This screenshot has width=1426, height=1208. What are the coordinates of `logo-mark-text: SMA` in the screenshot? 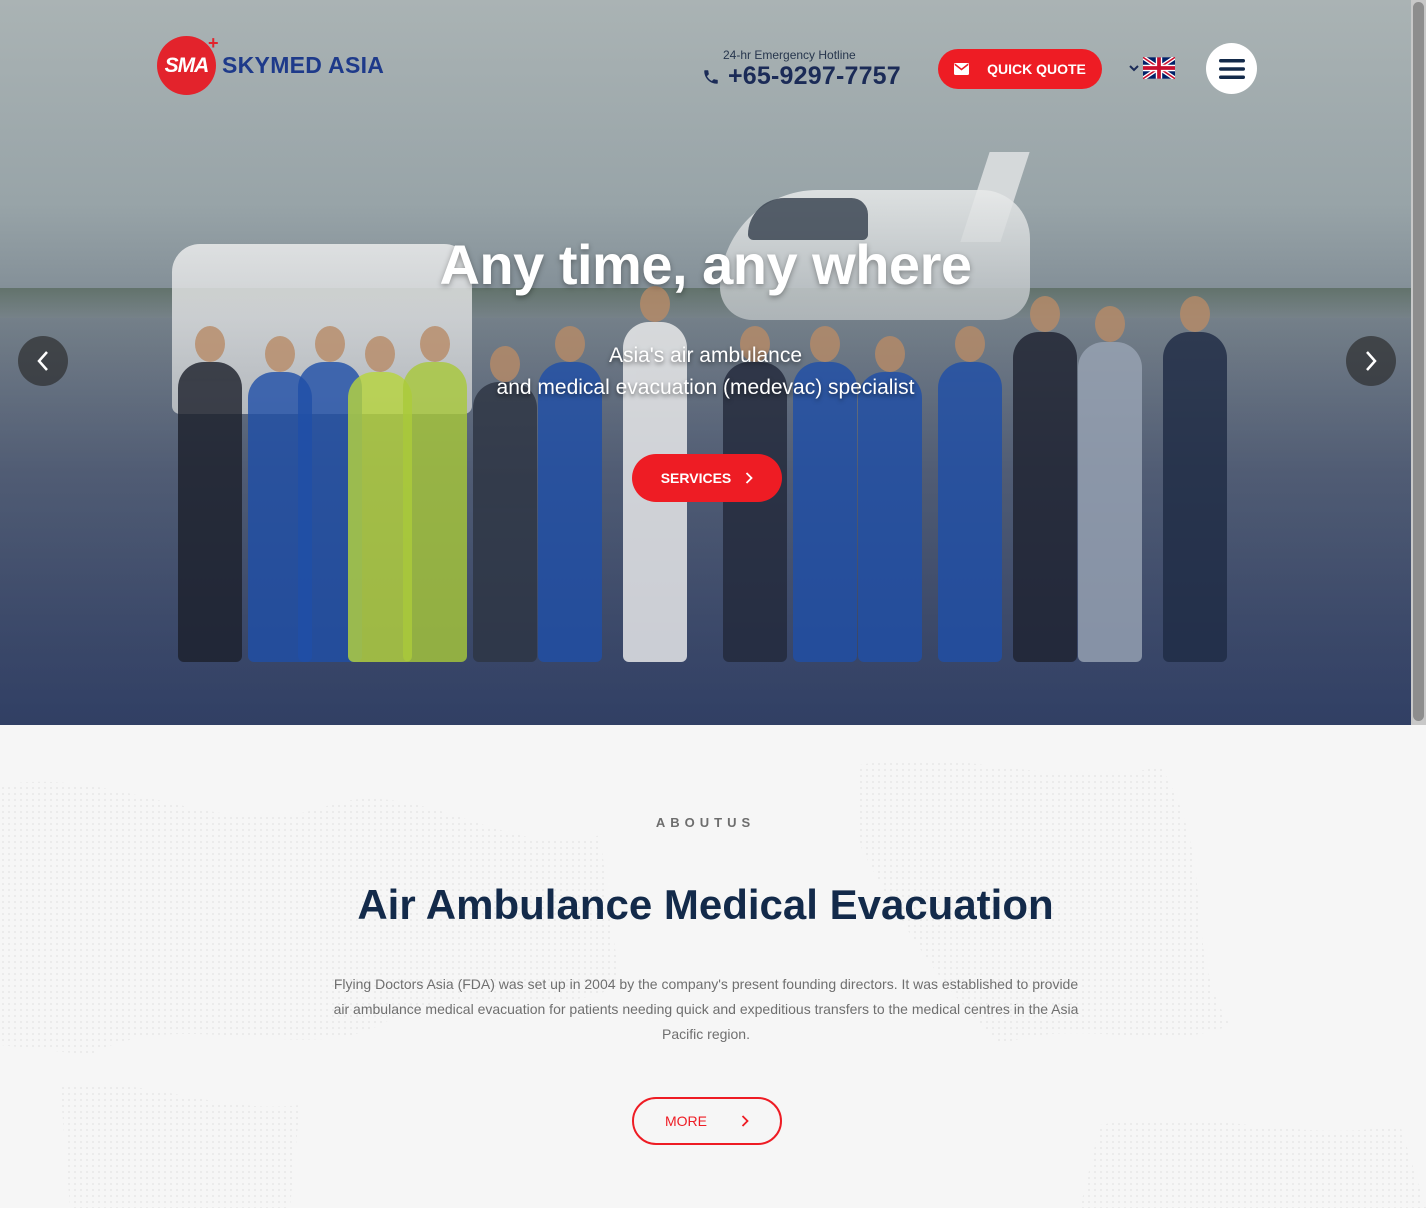 It's located at (187, 65).